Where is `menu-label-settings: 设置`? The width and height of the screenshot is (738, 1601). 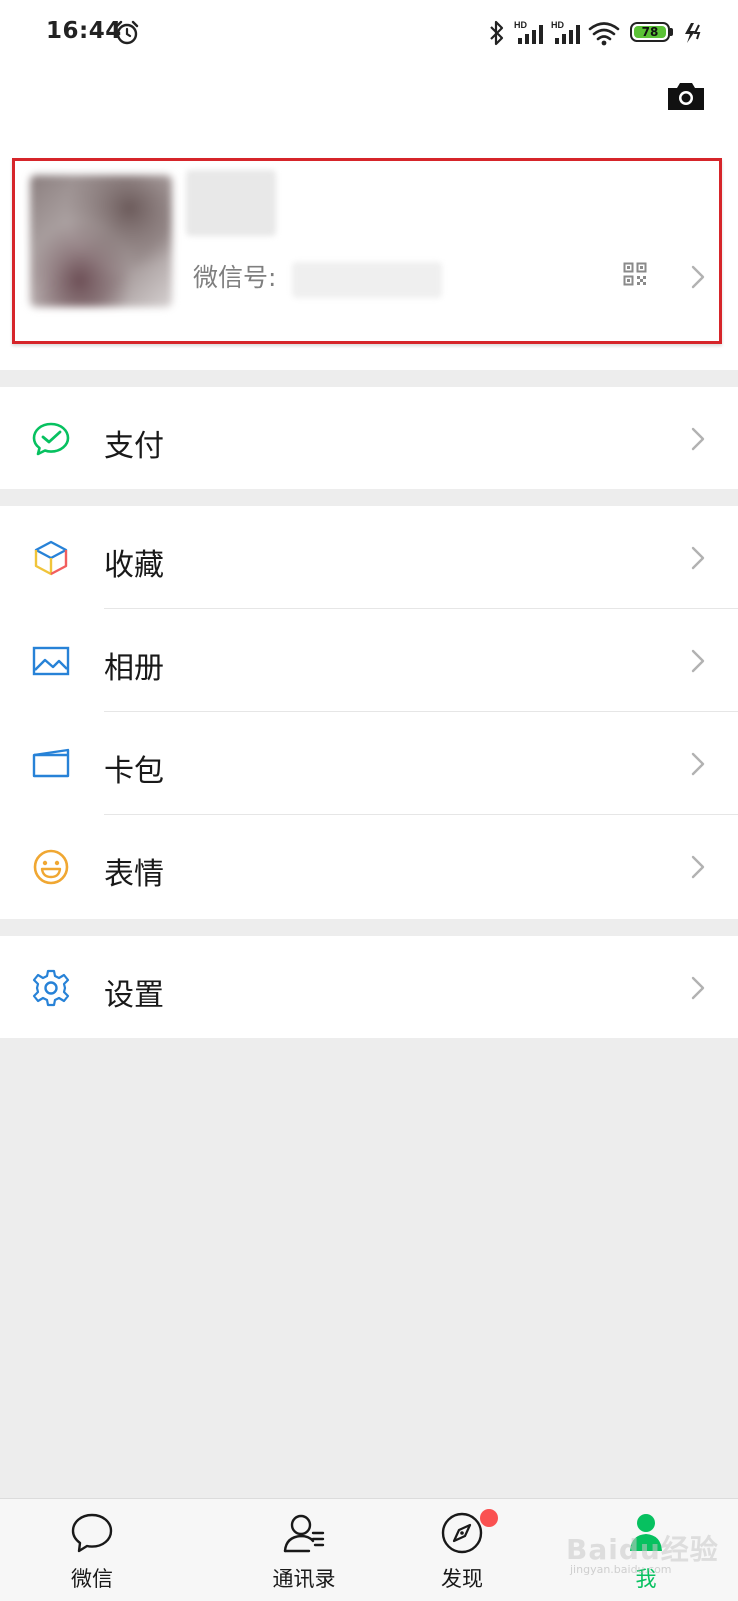 menu-label-settings: 设置 is located at coordinates (134, 995).